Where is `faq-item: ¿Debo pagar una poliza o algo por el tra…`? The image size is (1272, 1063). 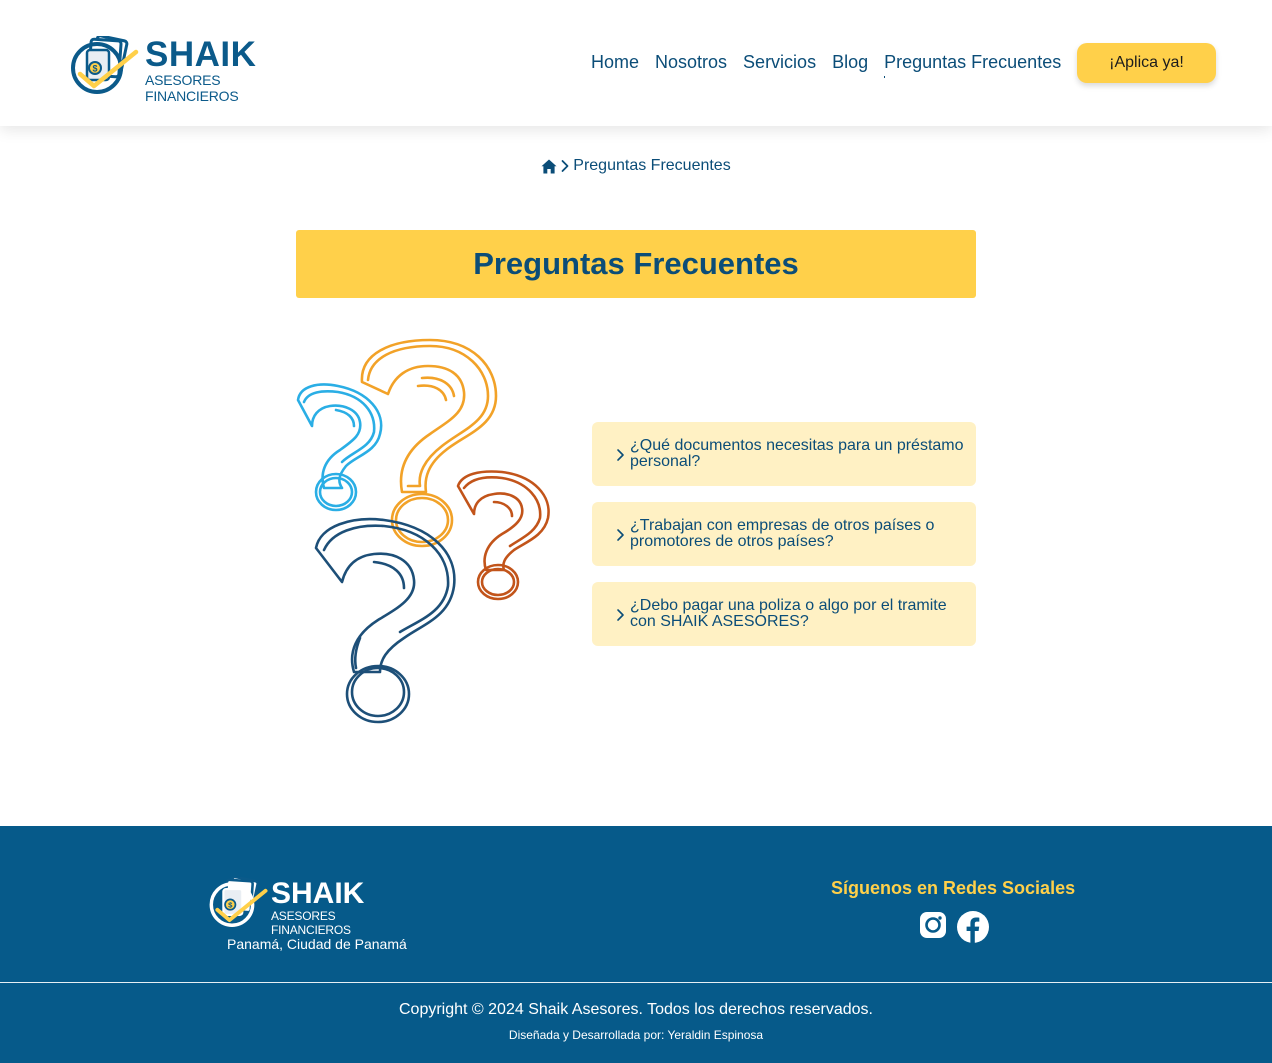
faq-item: ¿Debo pagar una poliza o algo por el tra… is located at coordinates (784, 614).